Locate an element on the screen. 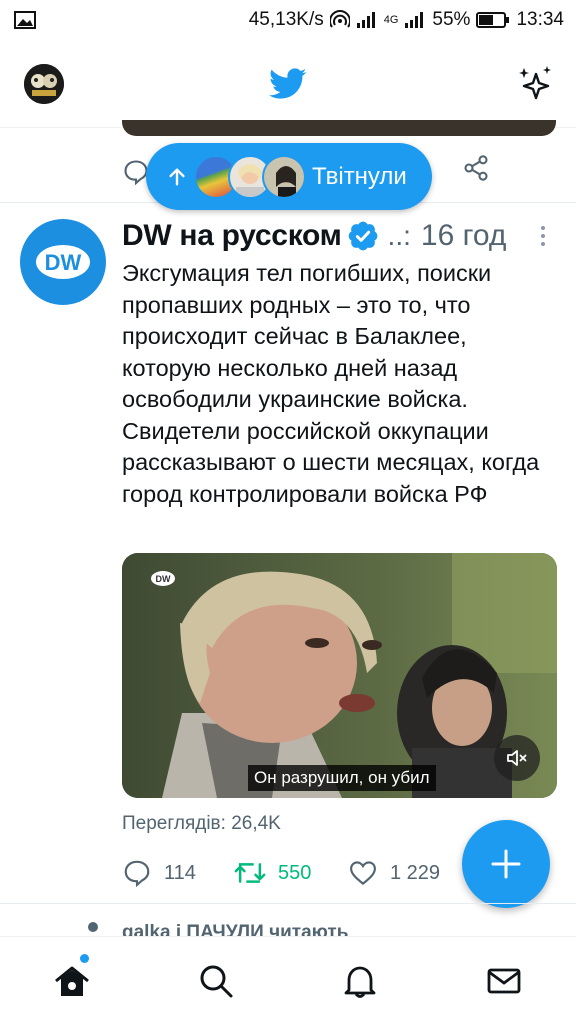 The width and height of the screenshot is (576, 1024). network-speed: 45,13K/s is located at coordinates (286, 19).